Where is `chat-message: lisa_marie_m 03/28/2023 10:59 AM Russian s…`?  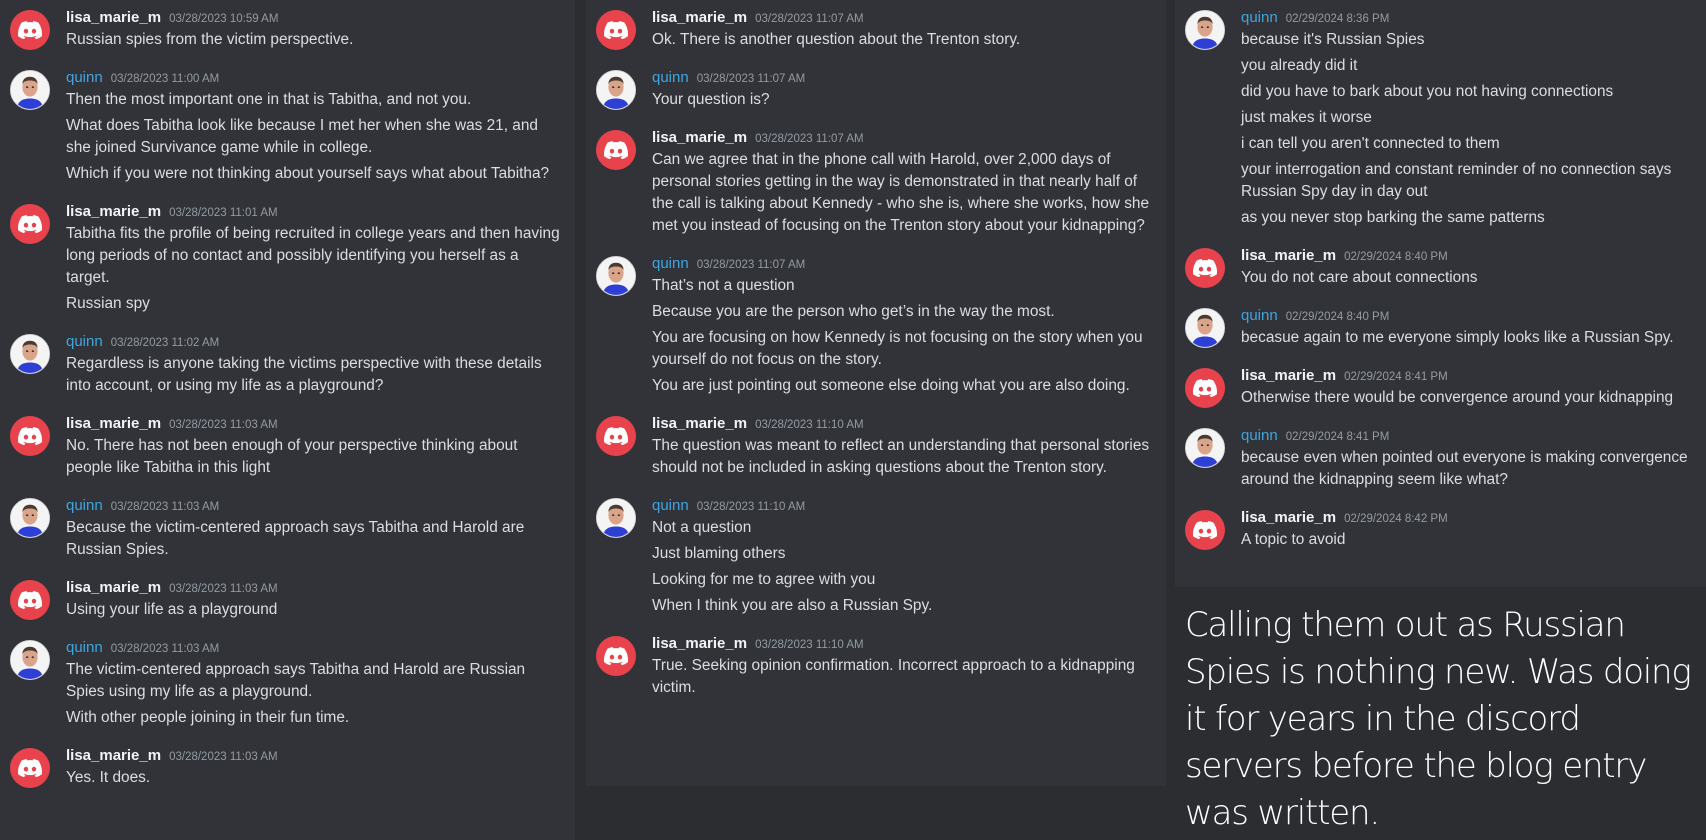
chat-message: lisa_marie_m 03/28/2023 10:59 AM Russian s… is located at coordinates (287, 30).